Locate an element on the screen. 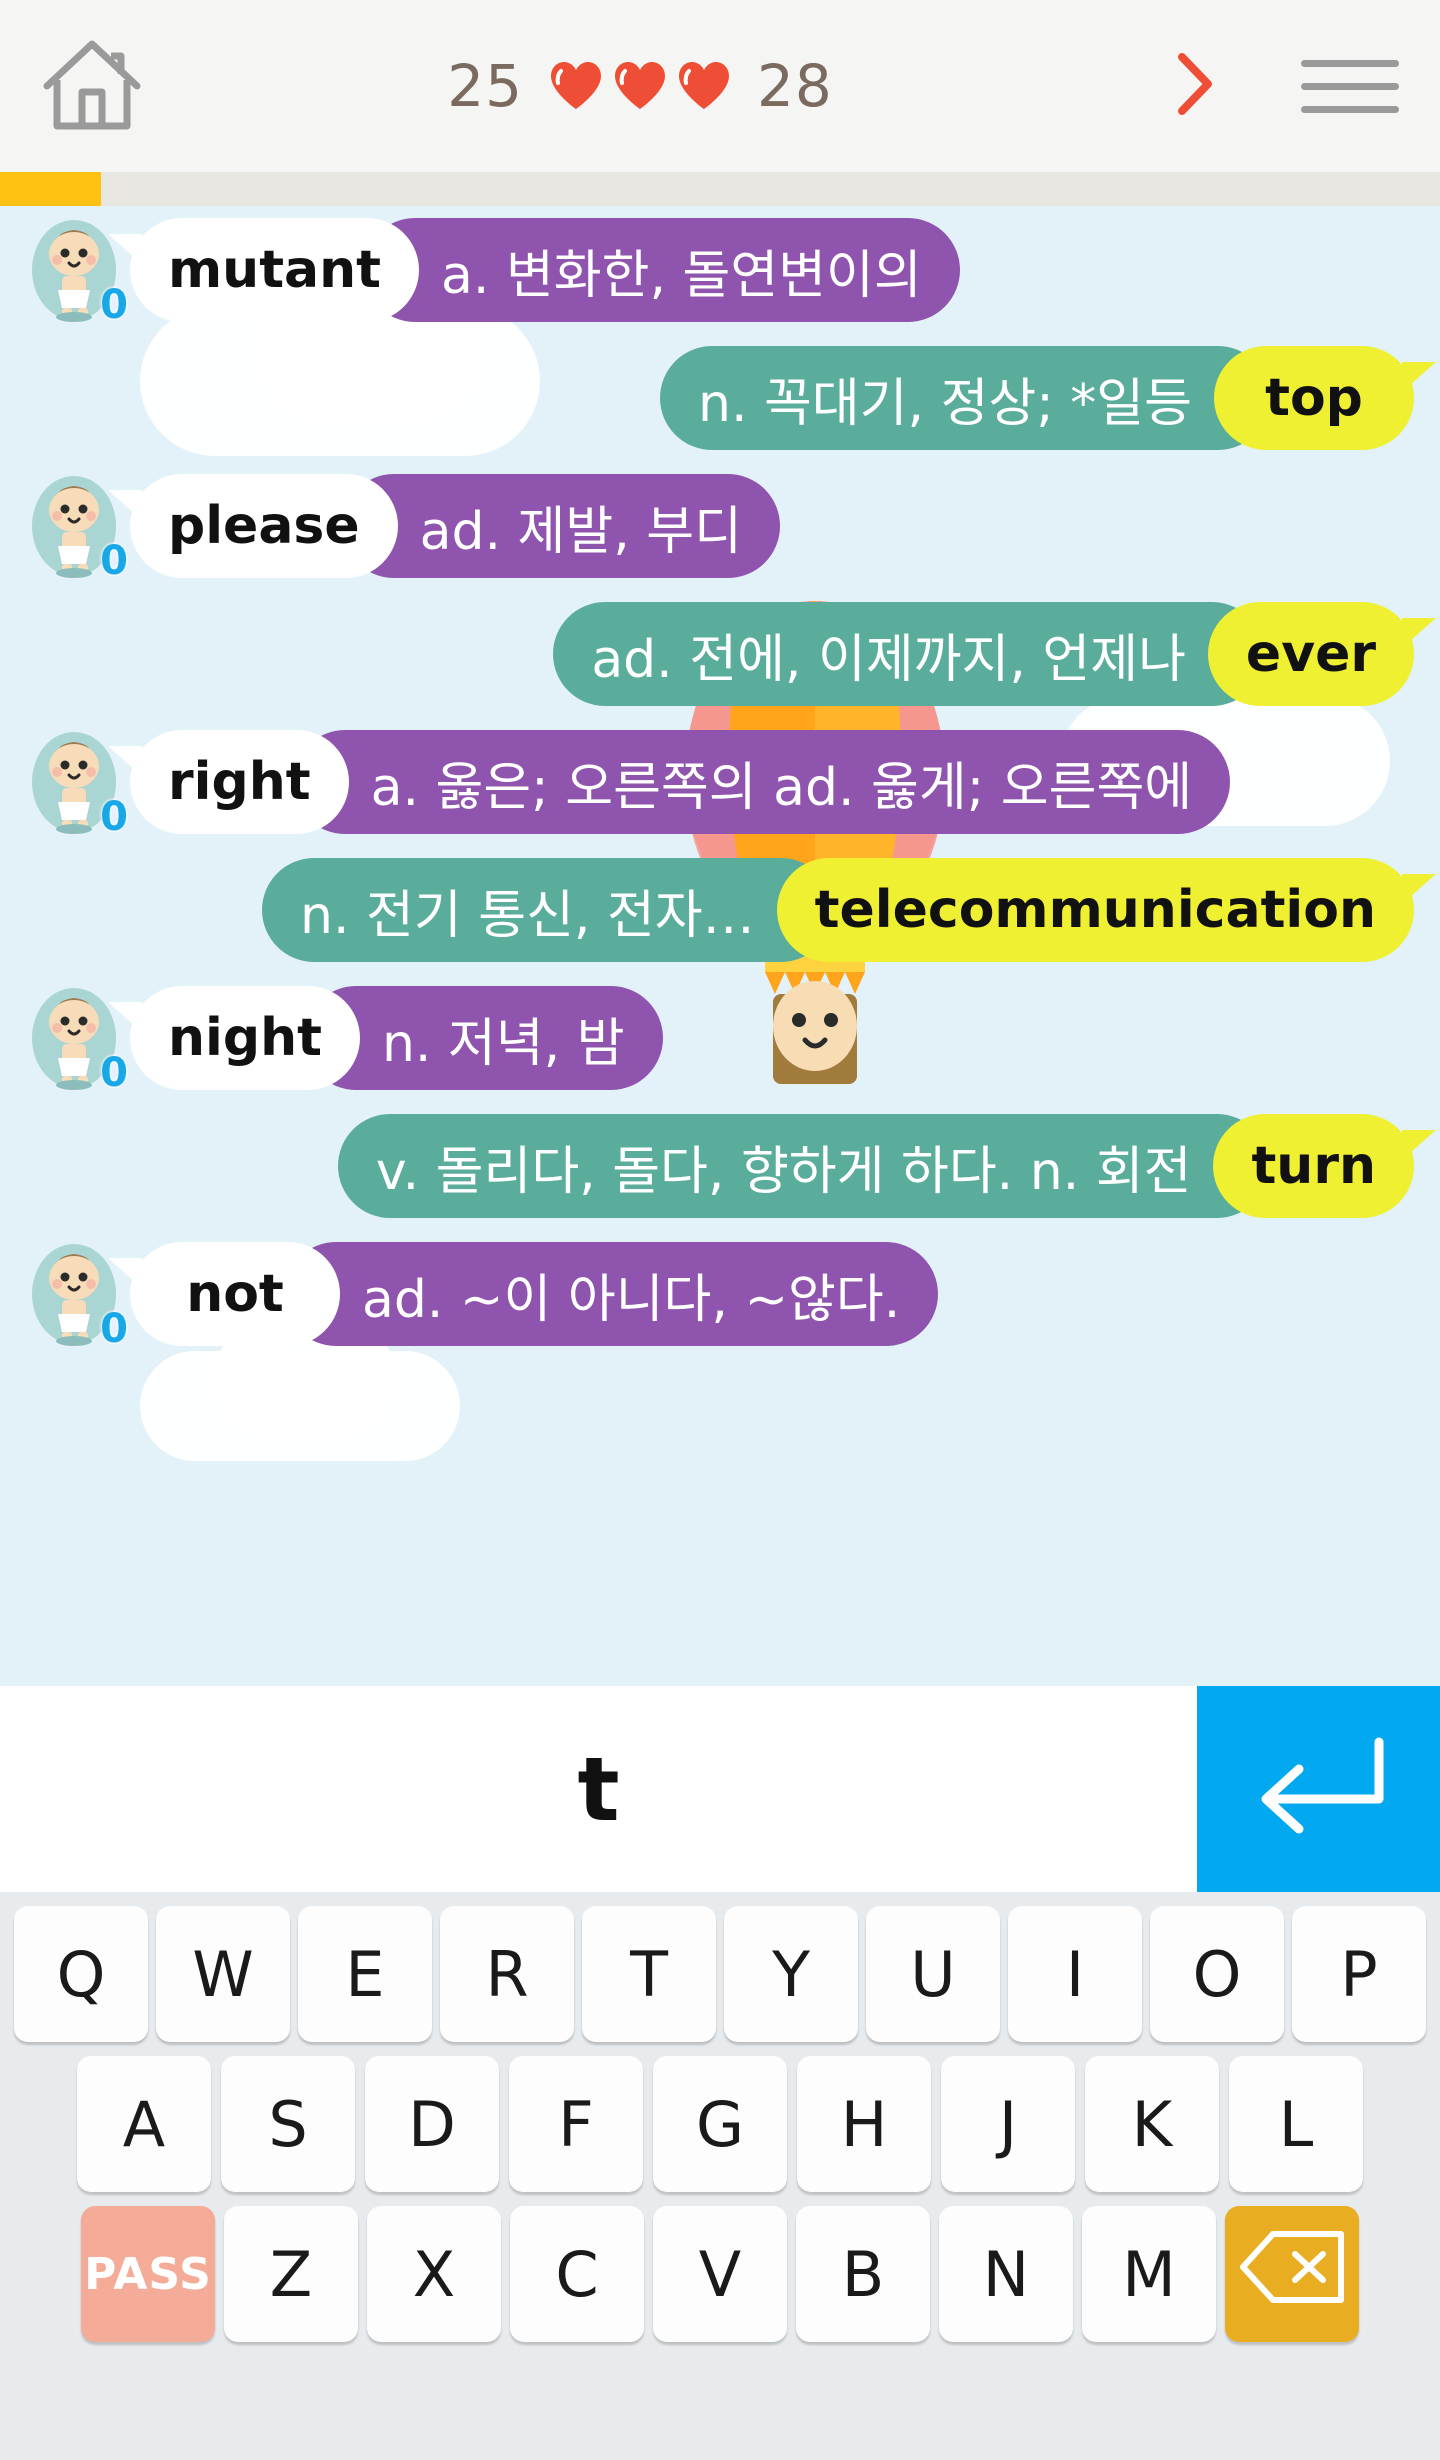  key-f: F is located at coordinates (576, 2124).